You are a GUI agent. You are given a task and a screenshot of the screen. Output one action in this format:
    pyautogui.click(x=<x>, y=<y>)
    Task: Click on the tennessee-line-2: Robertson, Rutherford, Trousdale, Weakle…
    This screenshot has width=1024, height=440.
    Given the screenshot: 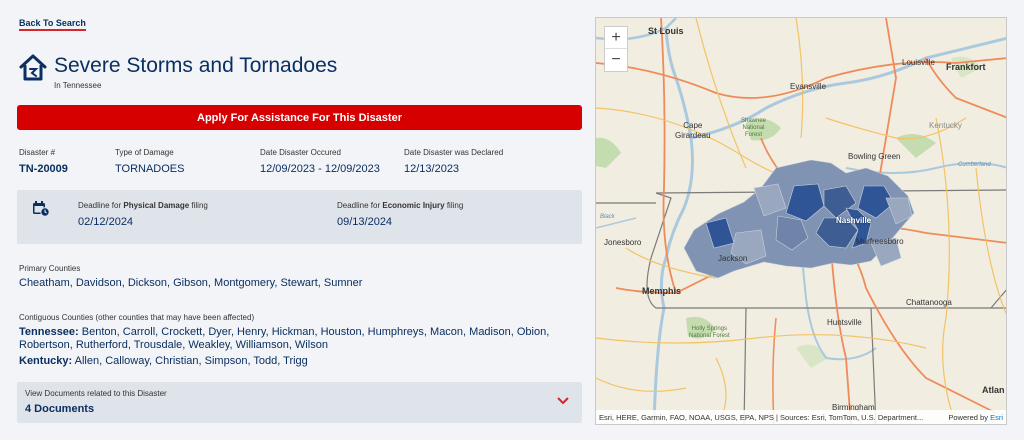 What is the action you would take?
    pyautogui.click(x=173, y=345)
    